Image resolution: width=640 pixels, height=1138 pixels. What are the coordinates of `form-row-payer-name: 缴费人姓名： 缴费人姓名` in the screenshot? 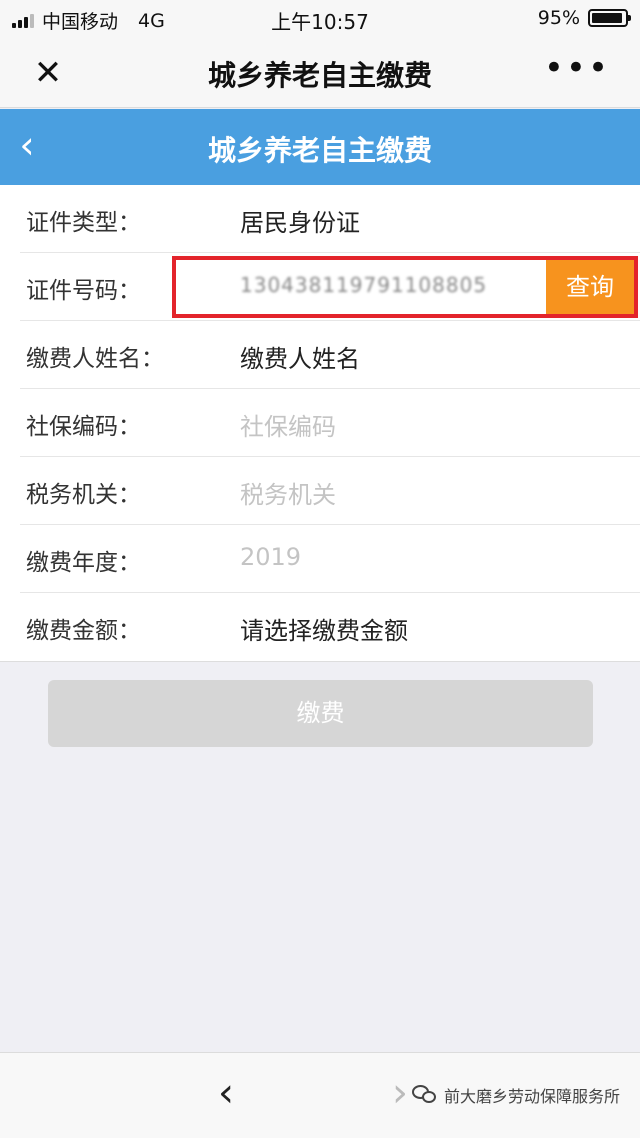 It's located at (330, 355).